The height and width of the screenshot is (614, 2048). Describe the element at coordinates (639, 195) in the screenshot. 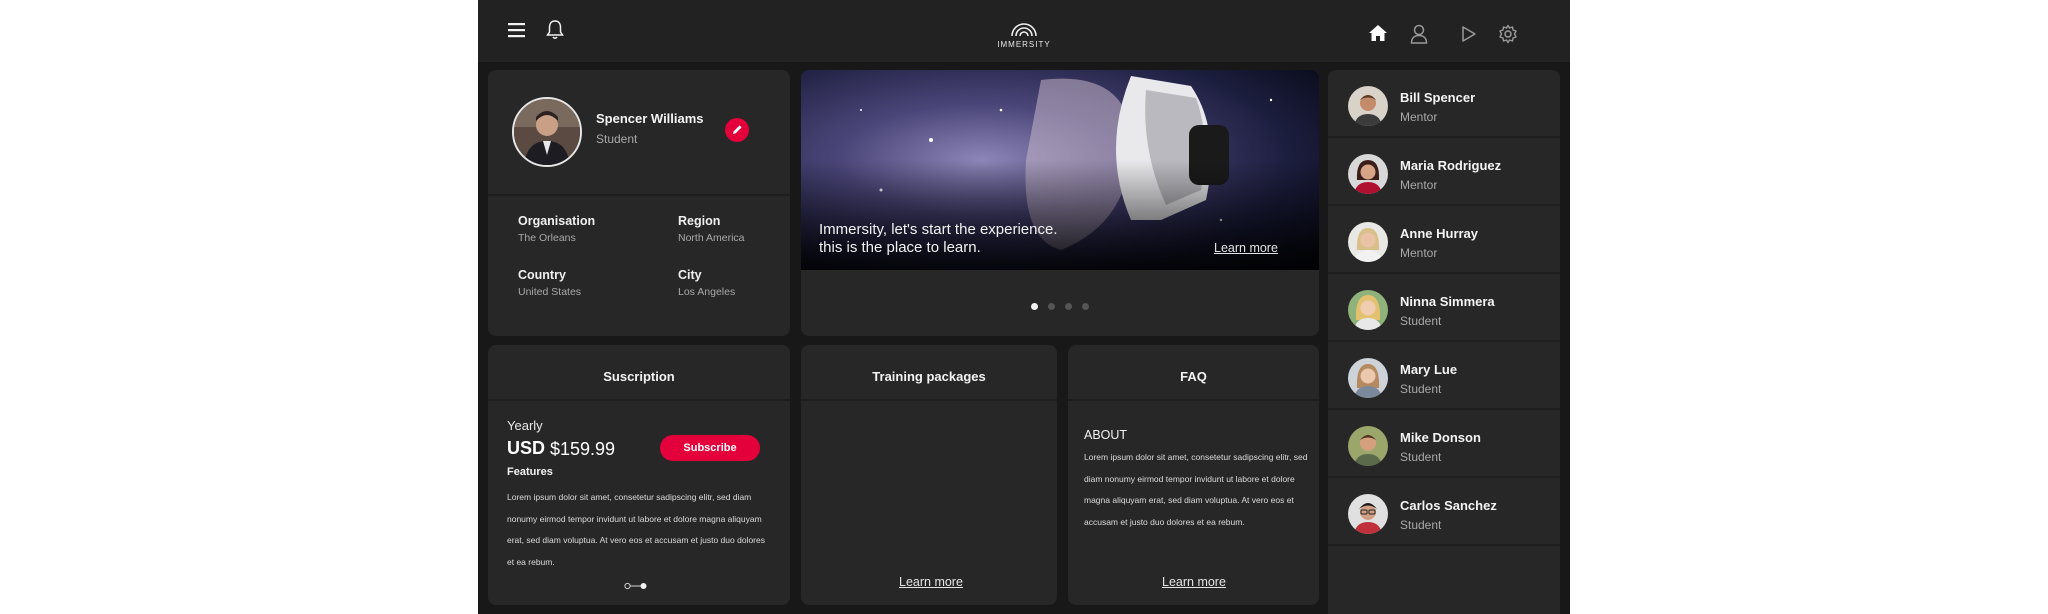

I see `profile-divider` at that location.